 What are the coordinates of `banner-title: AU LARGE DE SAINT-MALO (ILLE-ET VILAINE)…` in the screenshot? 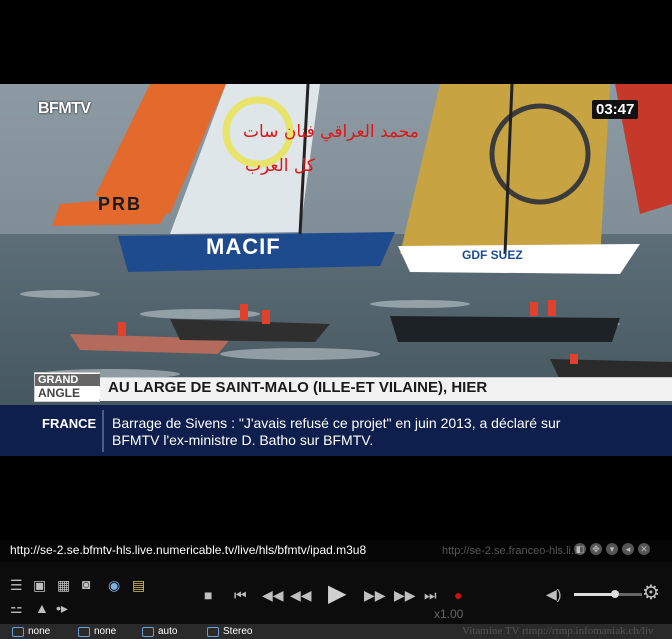 It's located at (298, 387).